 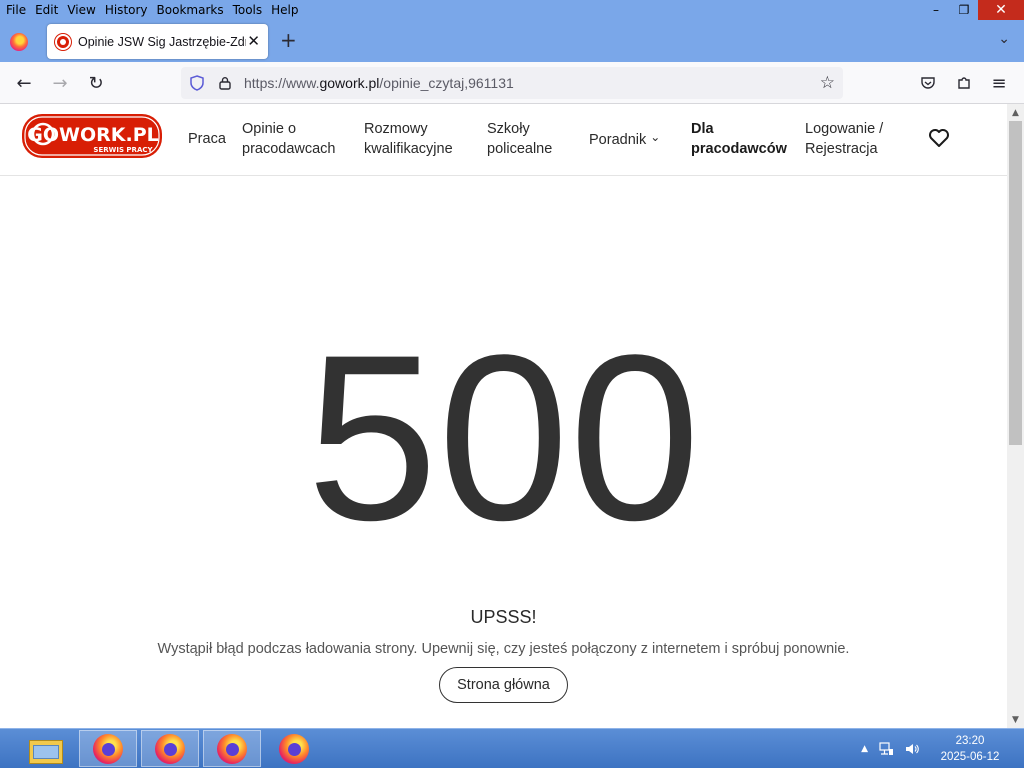 What do you see at coordinates (827, 83) in the screenshot?
I see `bookmark-star-icon: ☆` at bounding box center [827, 83].